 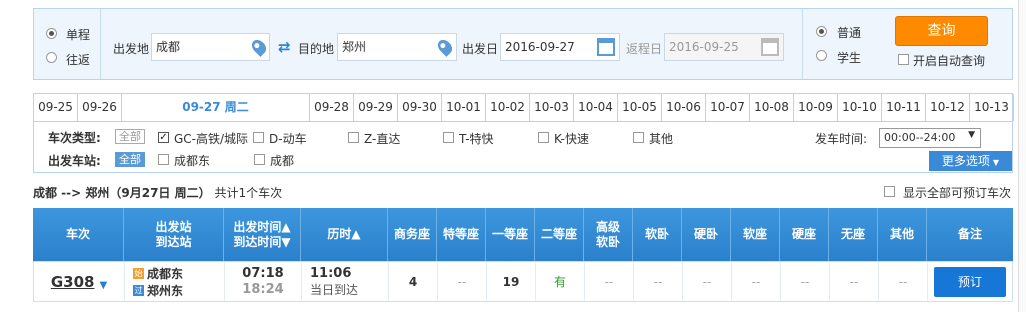 I want to click on passenger-normal-radio, so click(x=821, y=31).